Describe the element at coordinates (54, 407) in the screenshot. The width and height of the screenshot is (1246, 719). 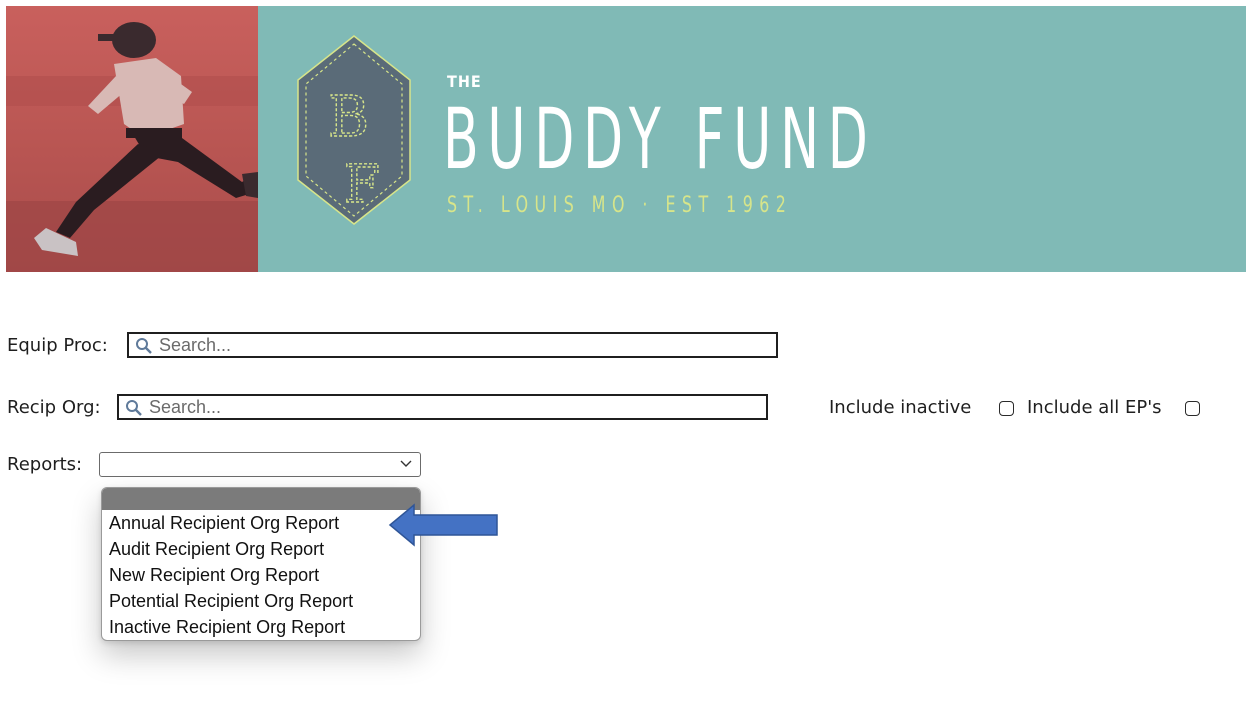
I see `recip-org-label: Recip Org:` at that location.